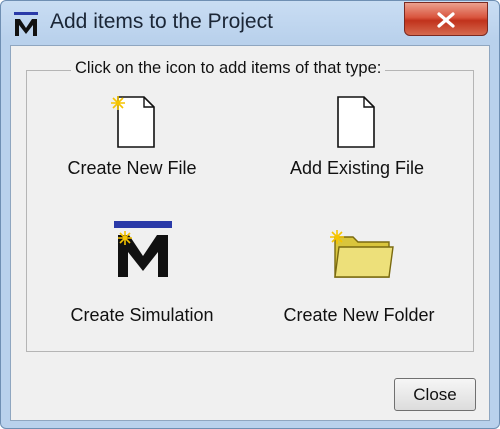 The image size is (500, 429). I want to click on create-simulation-label: Create Simulation, so click(142, 315).